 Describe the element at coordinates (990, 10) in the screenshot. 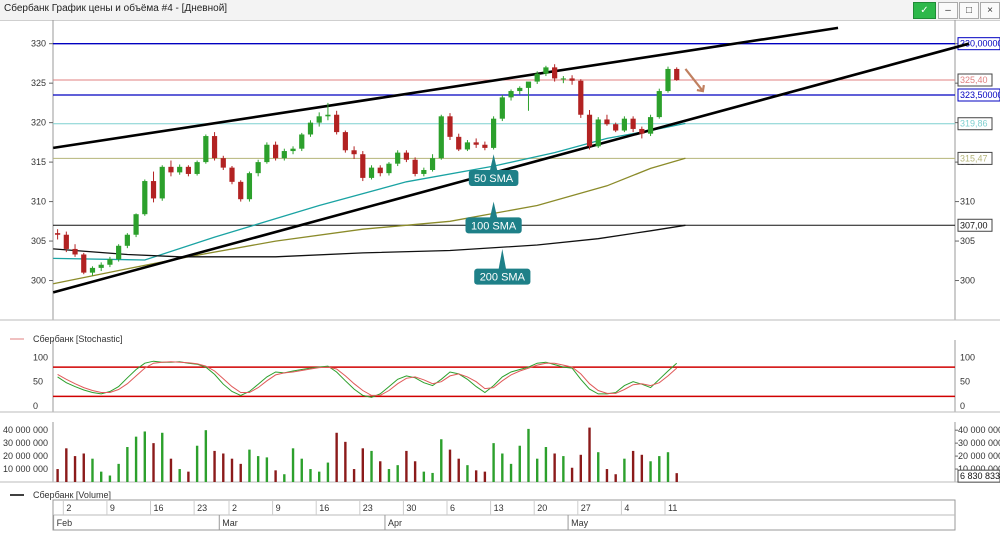

I see `close-icon: ×` at that location.